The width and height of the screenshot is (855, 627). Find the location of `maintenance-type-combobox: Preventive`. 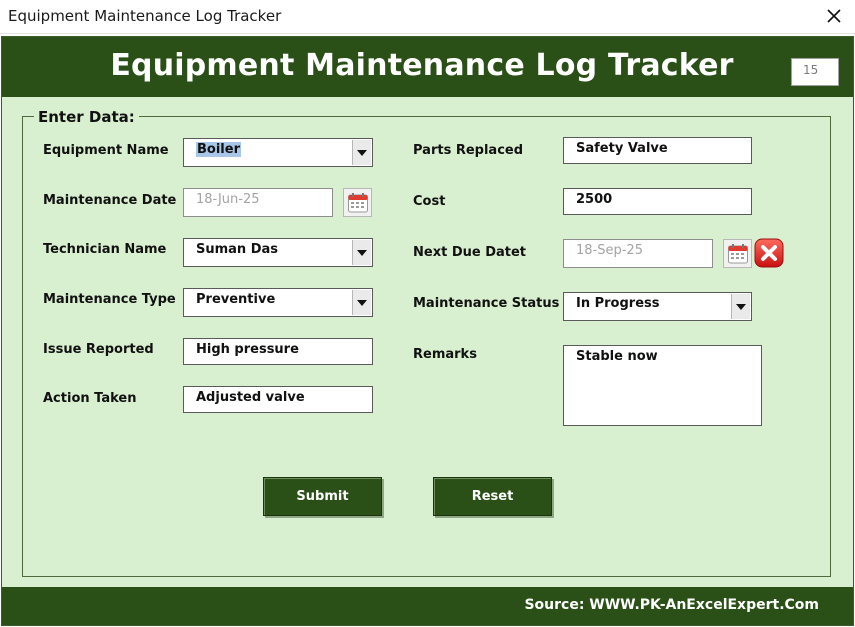

maintenance-type-combobox: Preventive is located at coordinates (278, 302).